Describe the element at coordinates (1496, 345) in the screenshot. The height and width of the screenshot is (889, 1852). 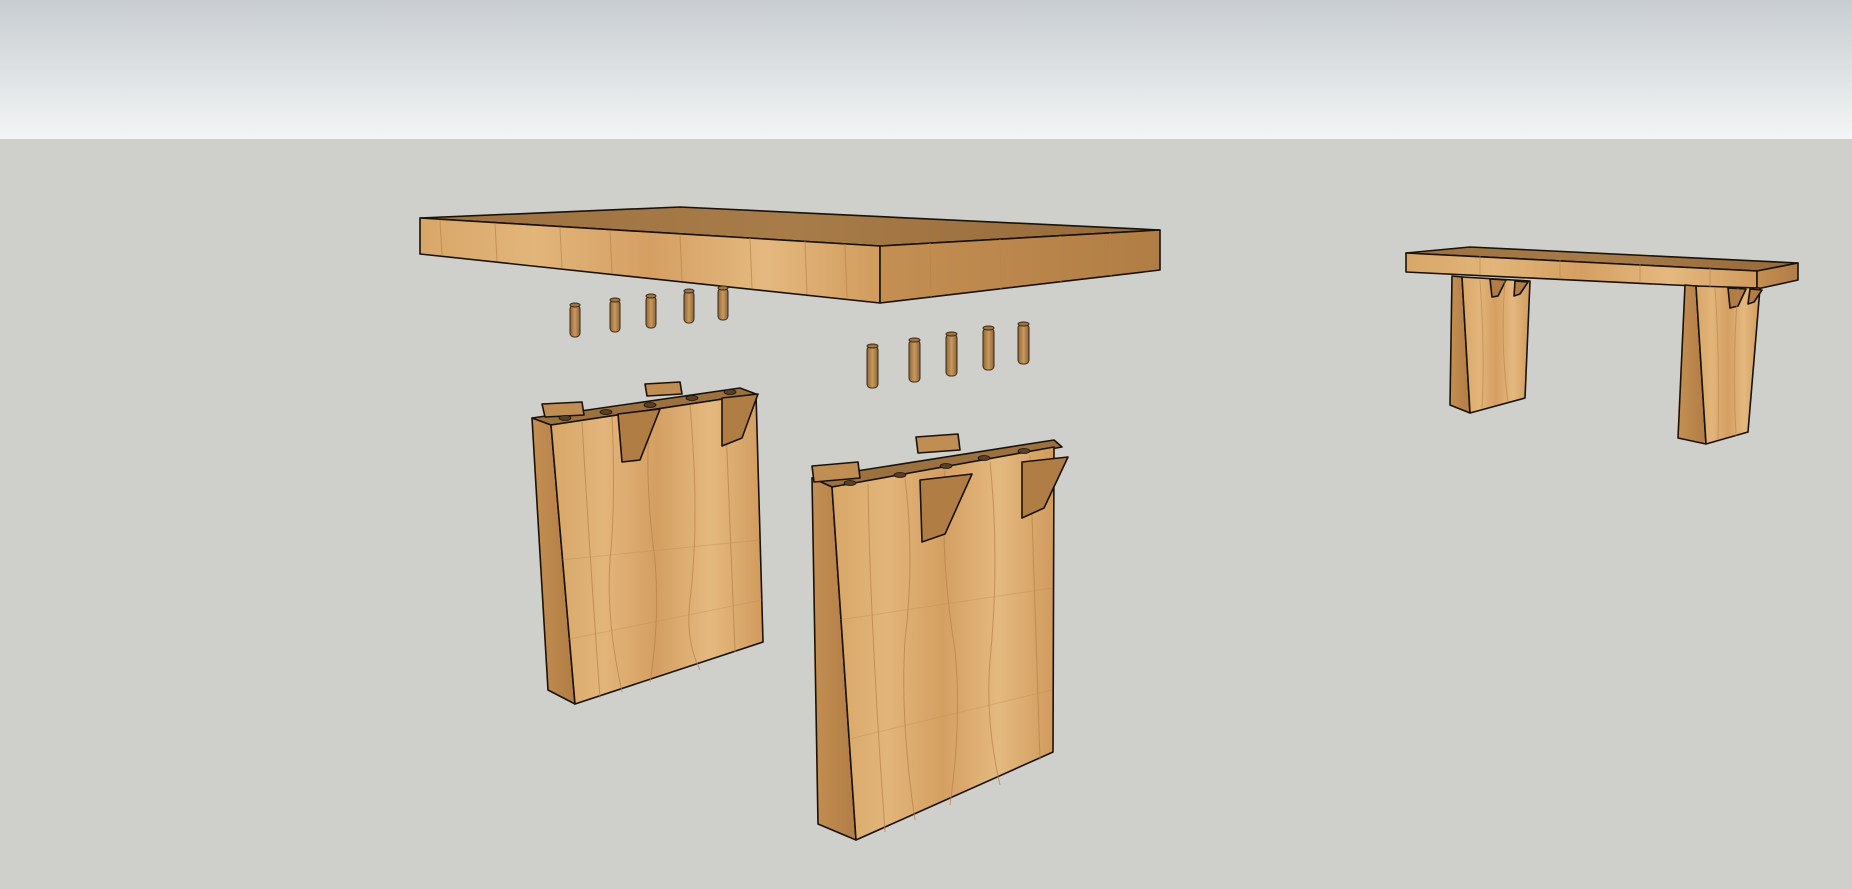
I see `bench-leg-left-front` at that location.